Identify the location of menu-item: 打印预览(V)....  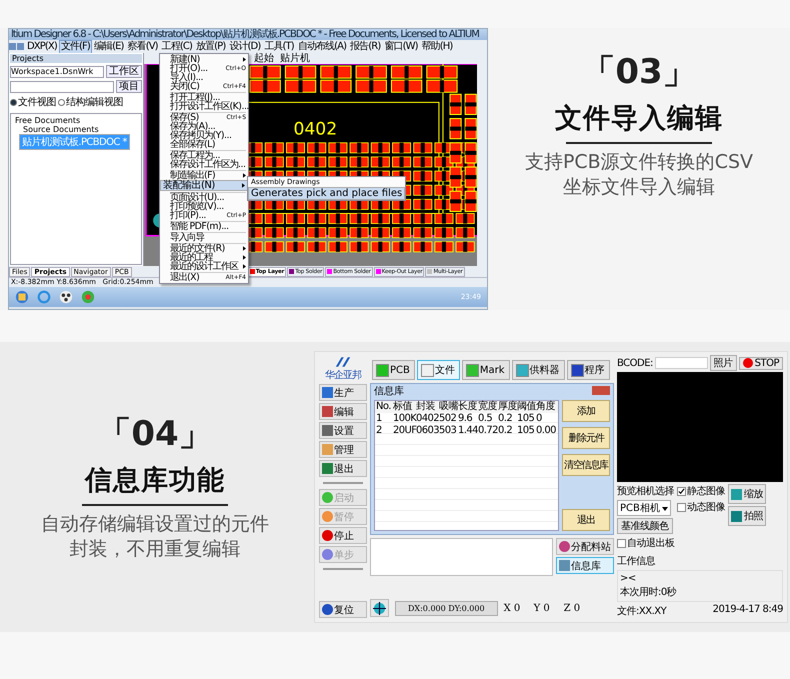
(204, 206).